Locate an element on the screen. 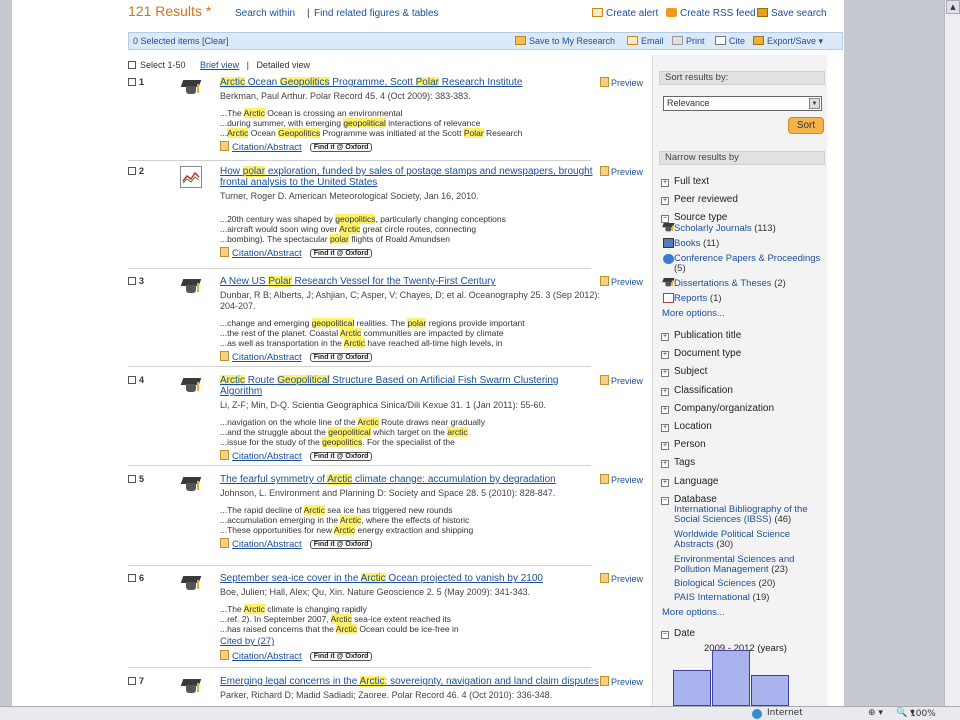 The image size is (960, 720). source-type-option: Scholarly Journals (113) is located at coordinates (751, 229).